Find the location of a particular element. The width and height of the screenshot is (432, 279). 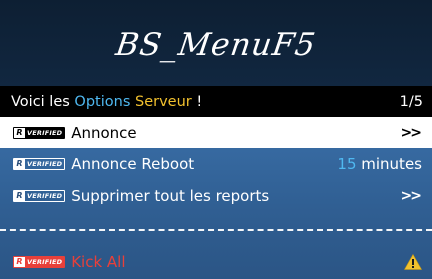

menu-title: BS_MenuF5 is located at coordinates (216, 45).